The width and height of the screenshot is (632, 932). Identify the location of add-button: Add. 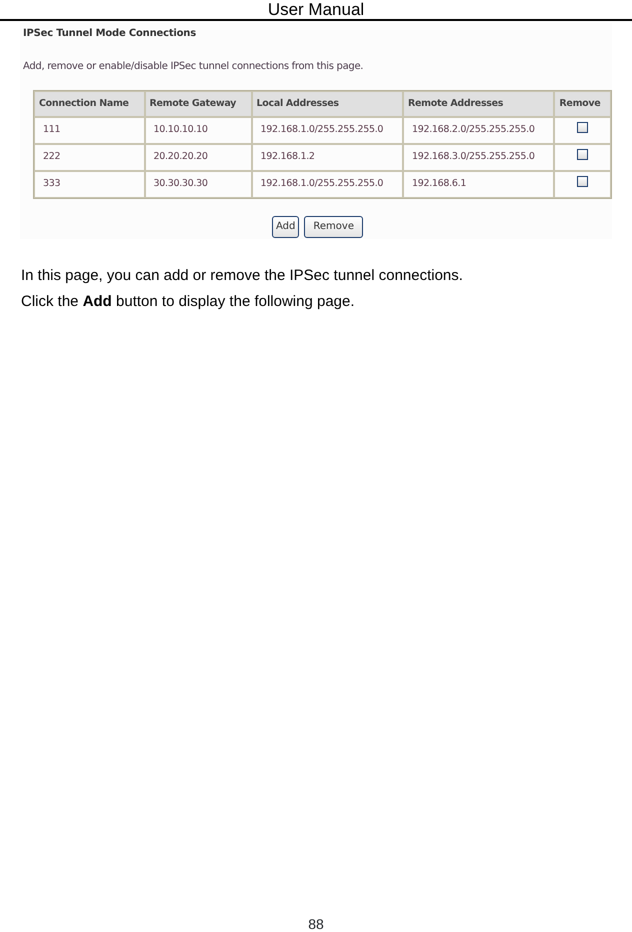
(286, 227).